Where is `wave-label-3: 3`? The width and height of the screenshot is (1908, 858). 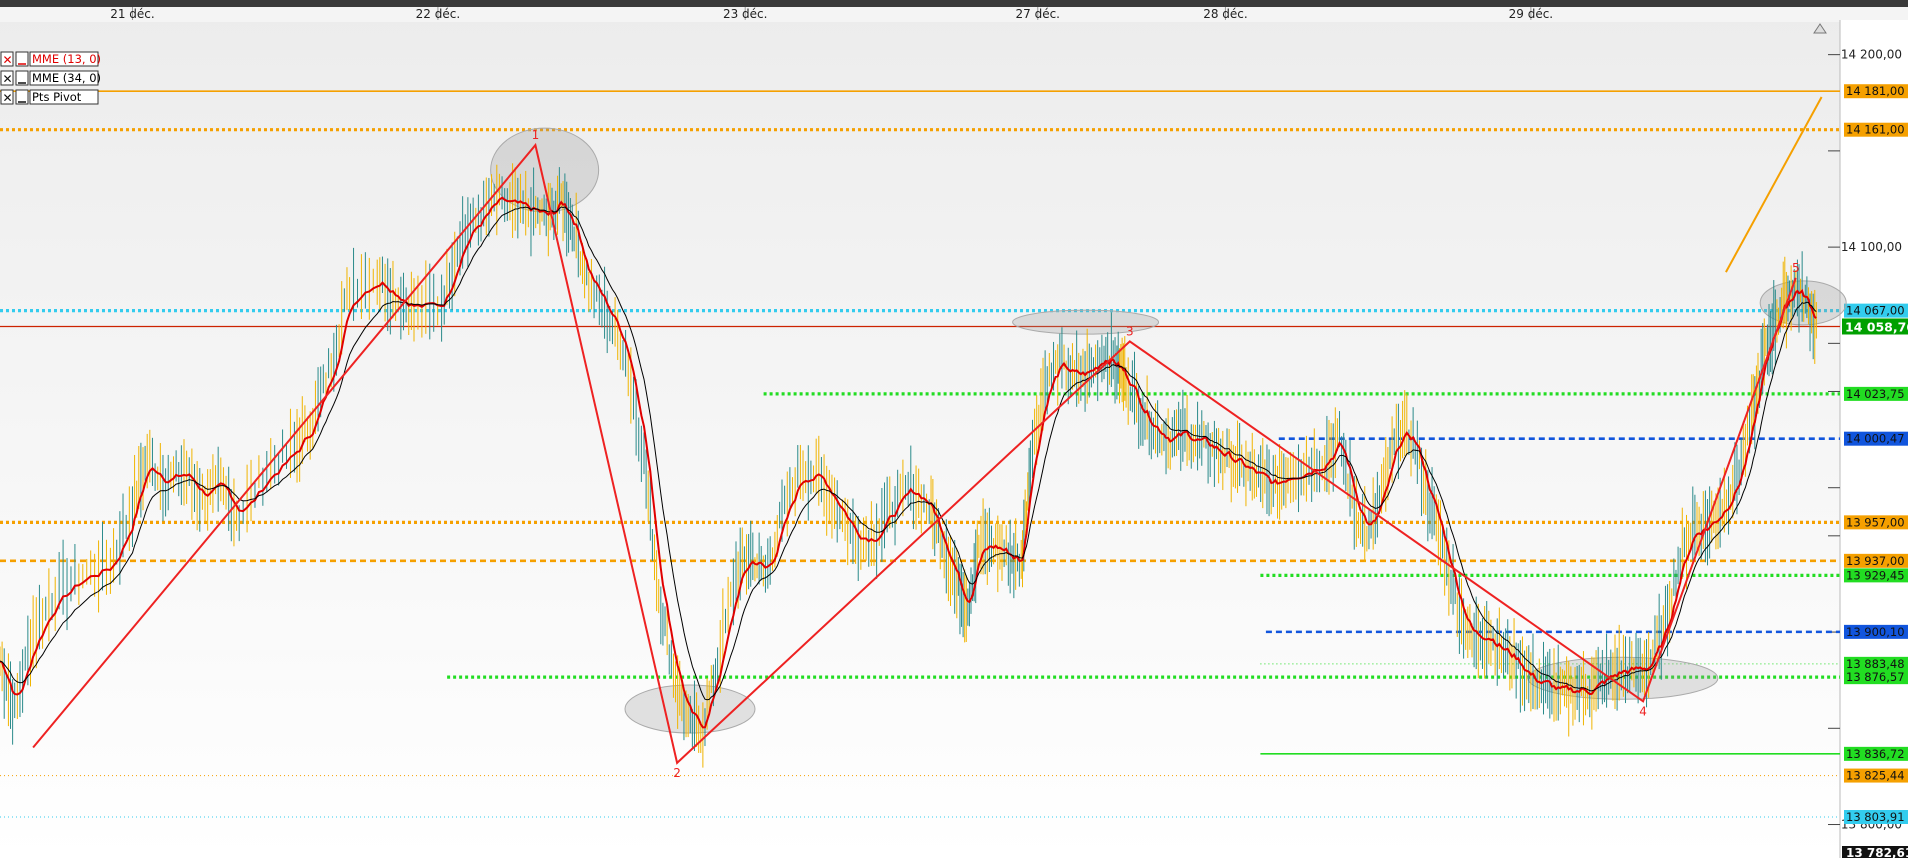
wave-label-3: 3 is located at coordinates (1130, 331).